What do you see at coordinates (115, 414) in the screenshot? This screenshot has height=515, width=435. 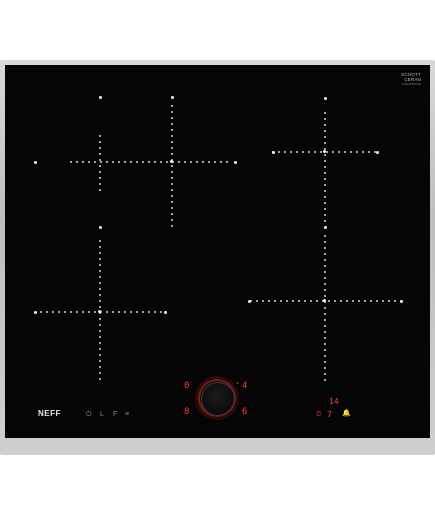 I see `fry-sensor-icon: F` at bounding box center [115, 414].